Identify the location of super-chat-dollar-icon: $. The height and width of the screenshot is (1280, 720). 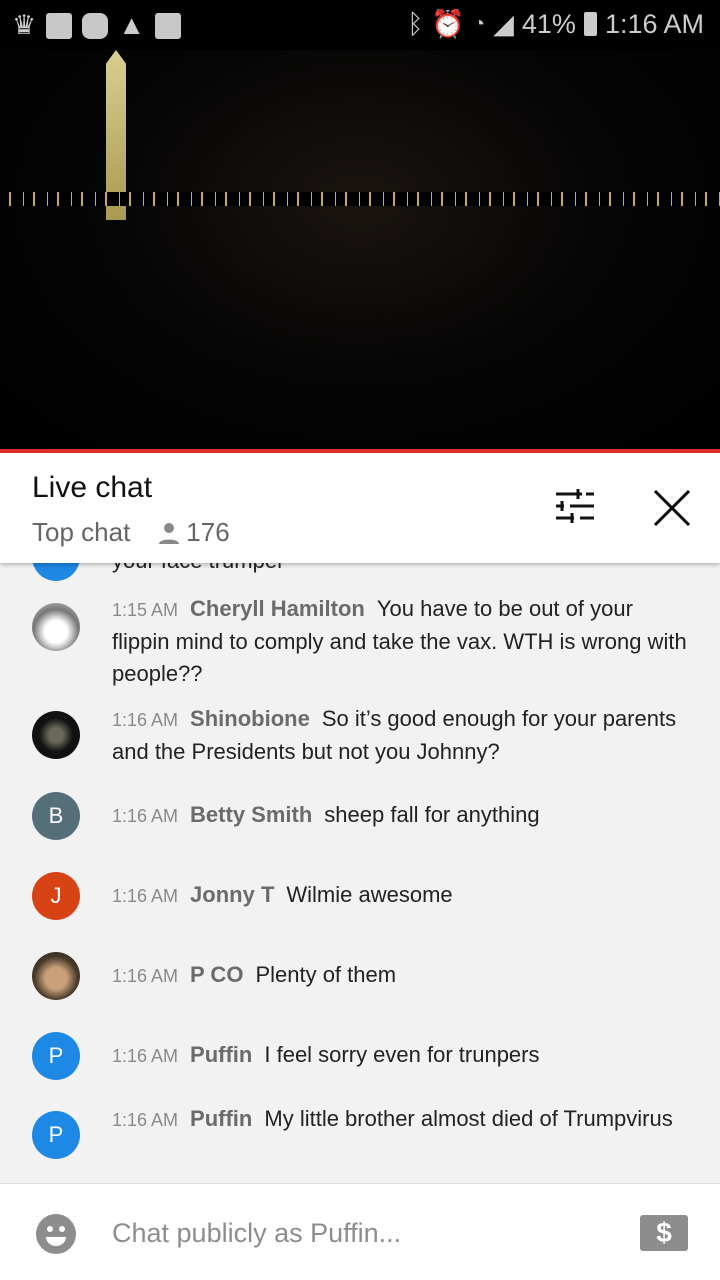
(664, 1233).